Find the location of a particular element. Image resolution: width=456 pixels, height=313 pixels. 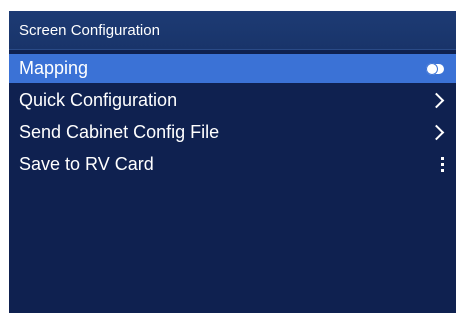

toggle-switch-icon is located at coordinates (435, 68).